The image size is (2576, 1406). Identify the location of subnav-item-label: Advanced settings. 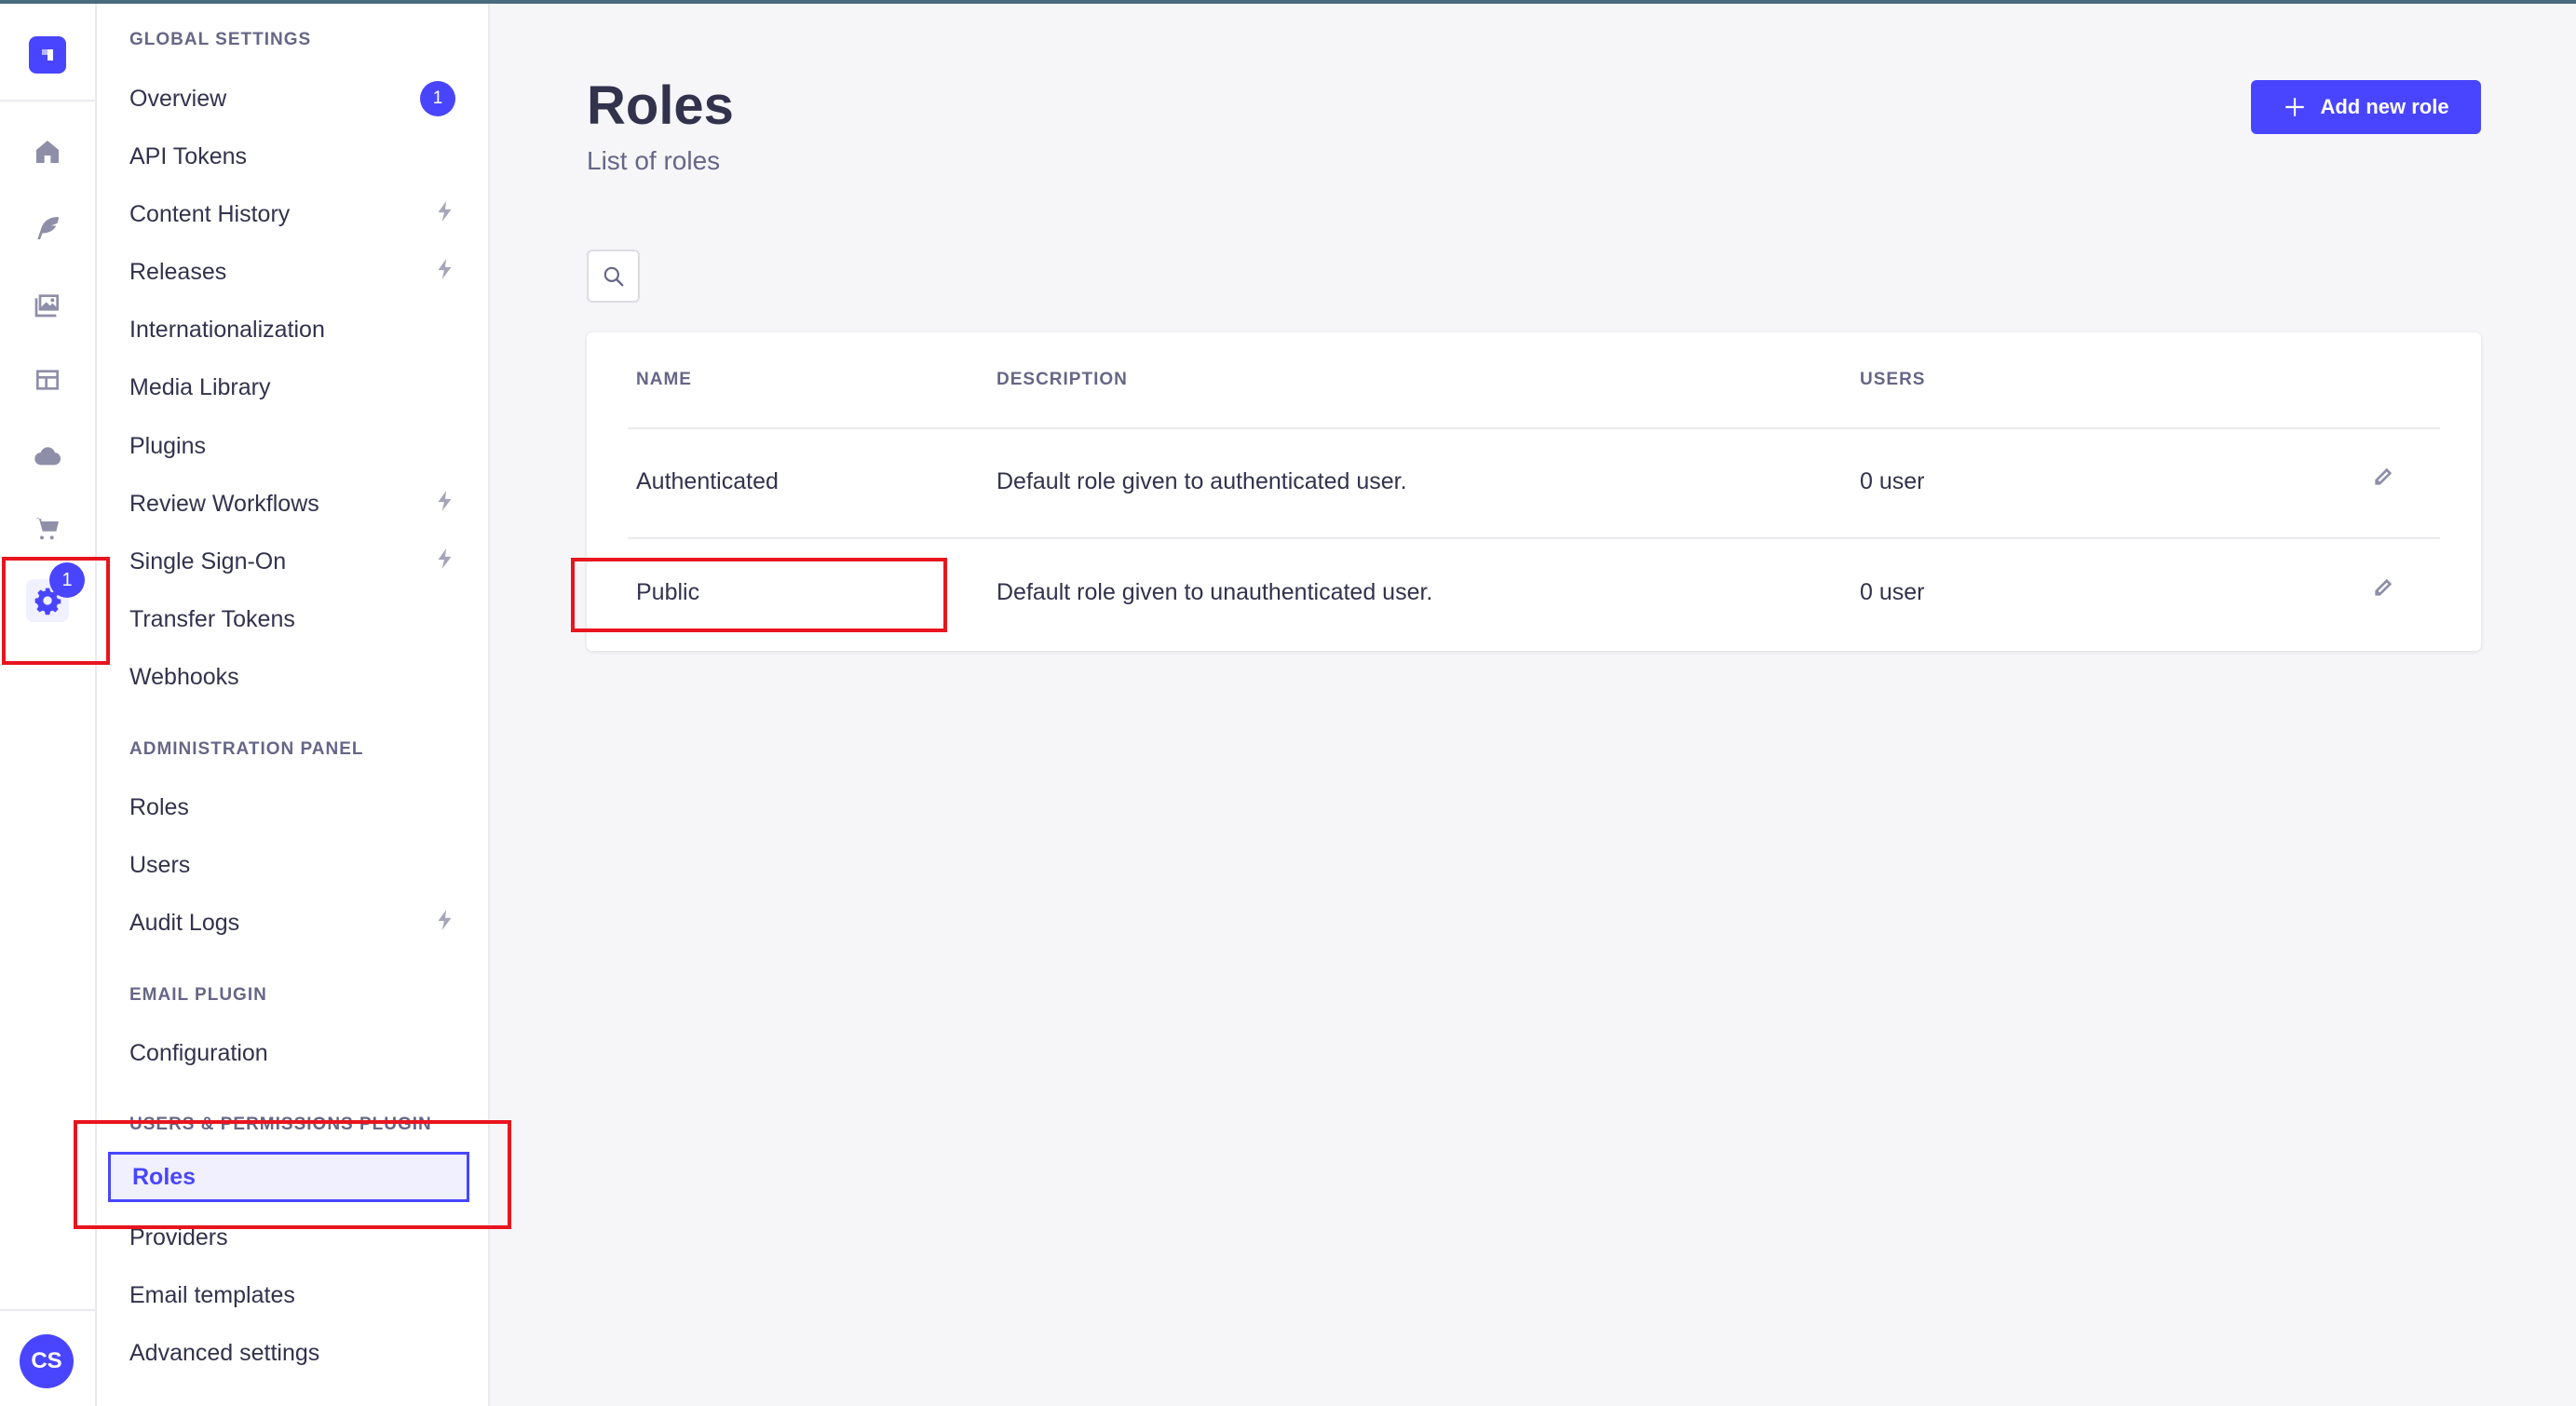
(224, 1352).